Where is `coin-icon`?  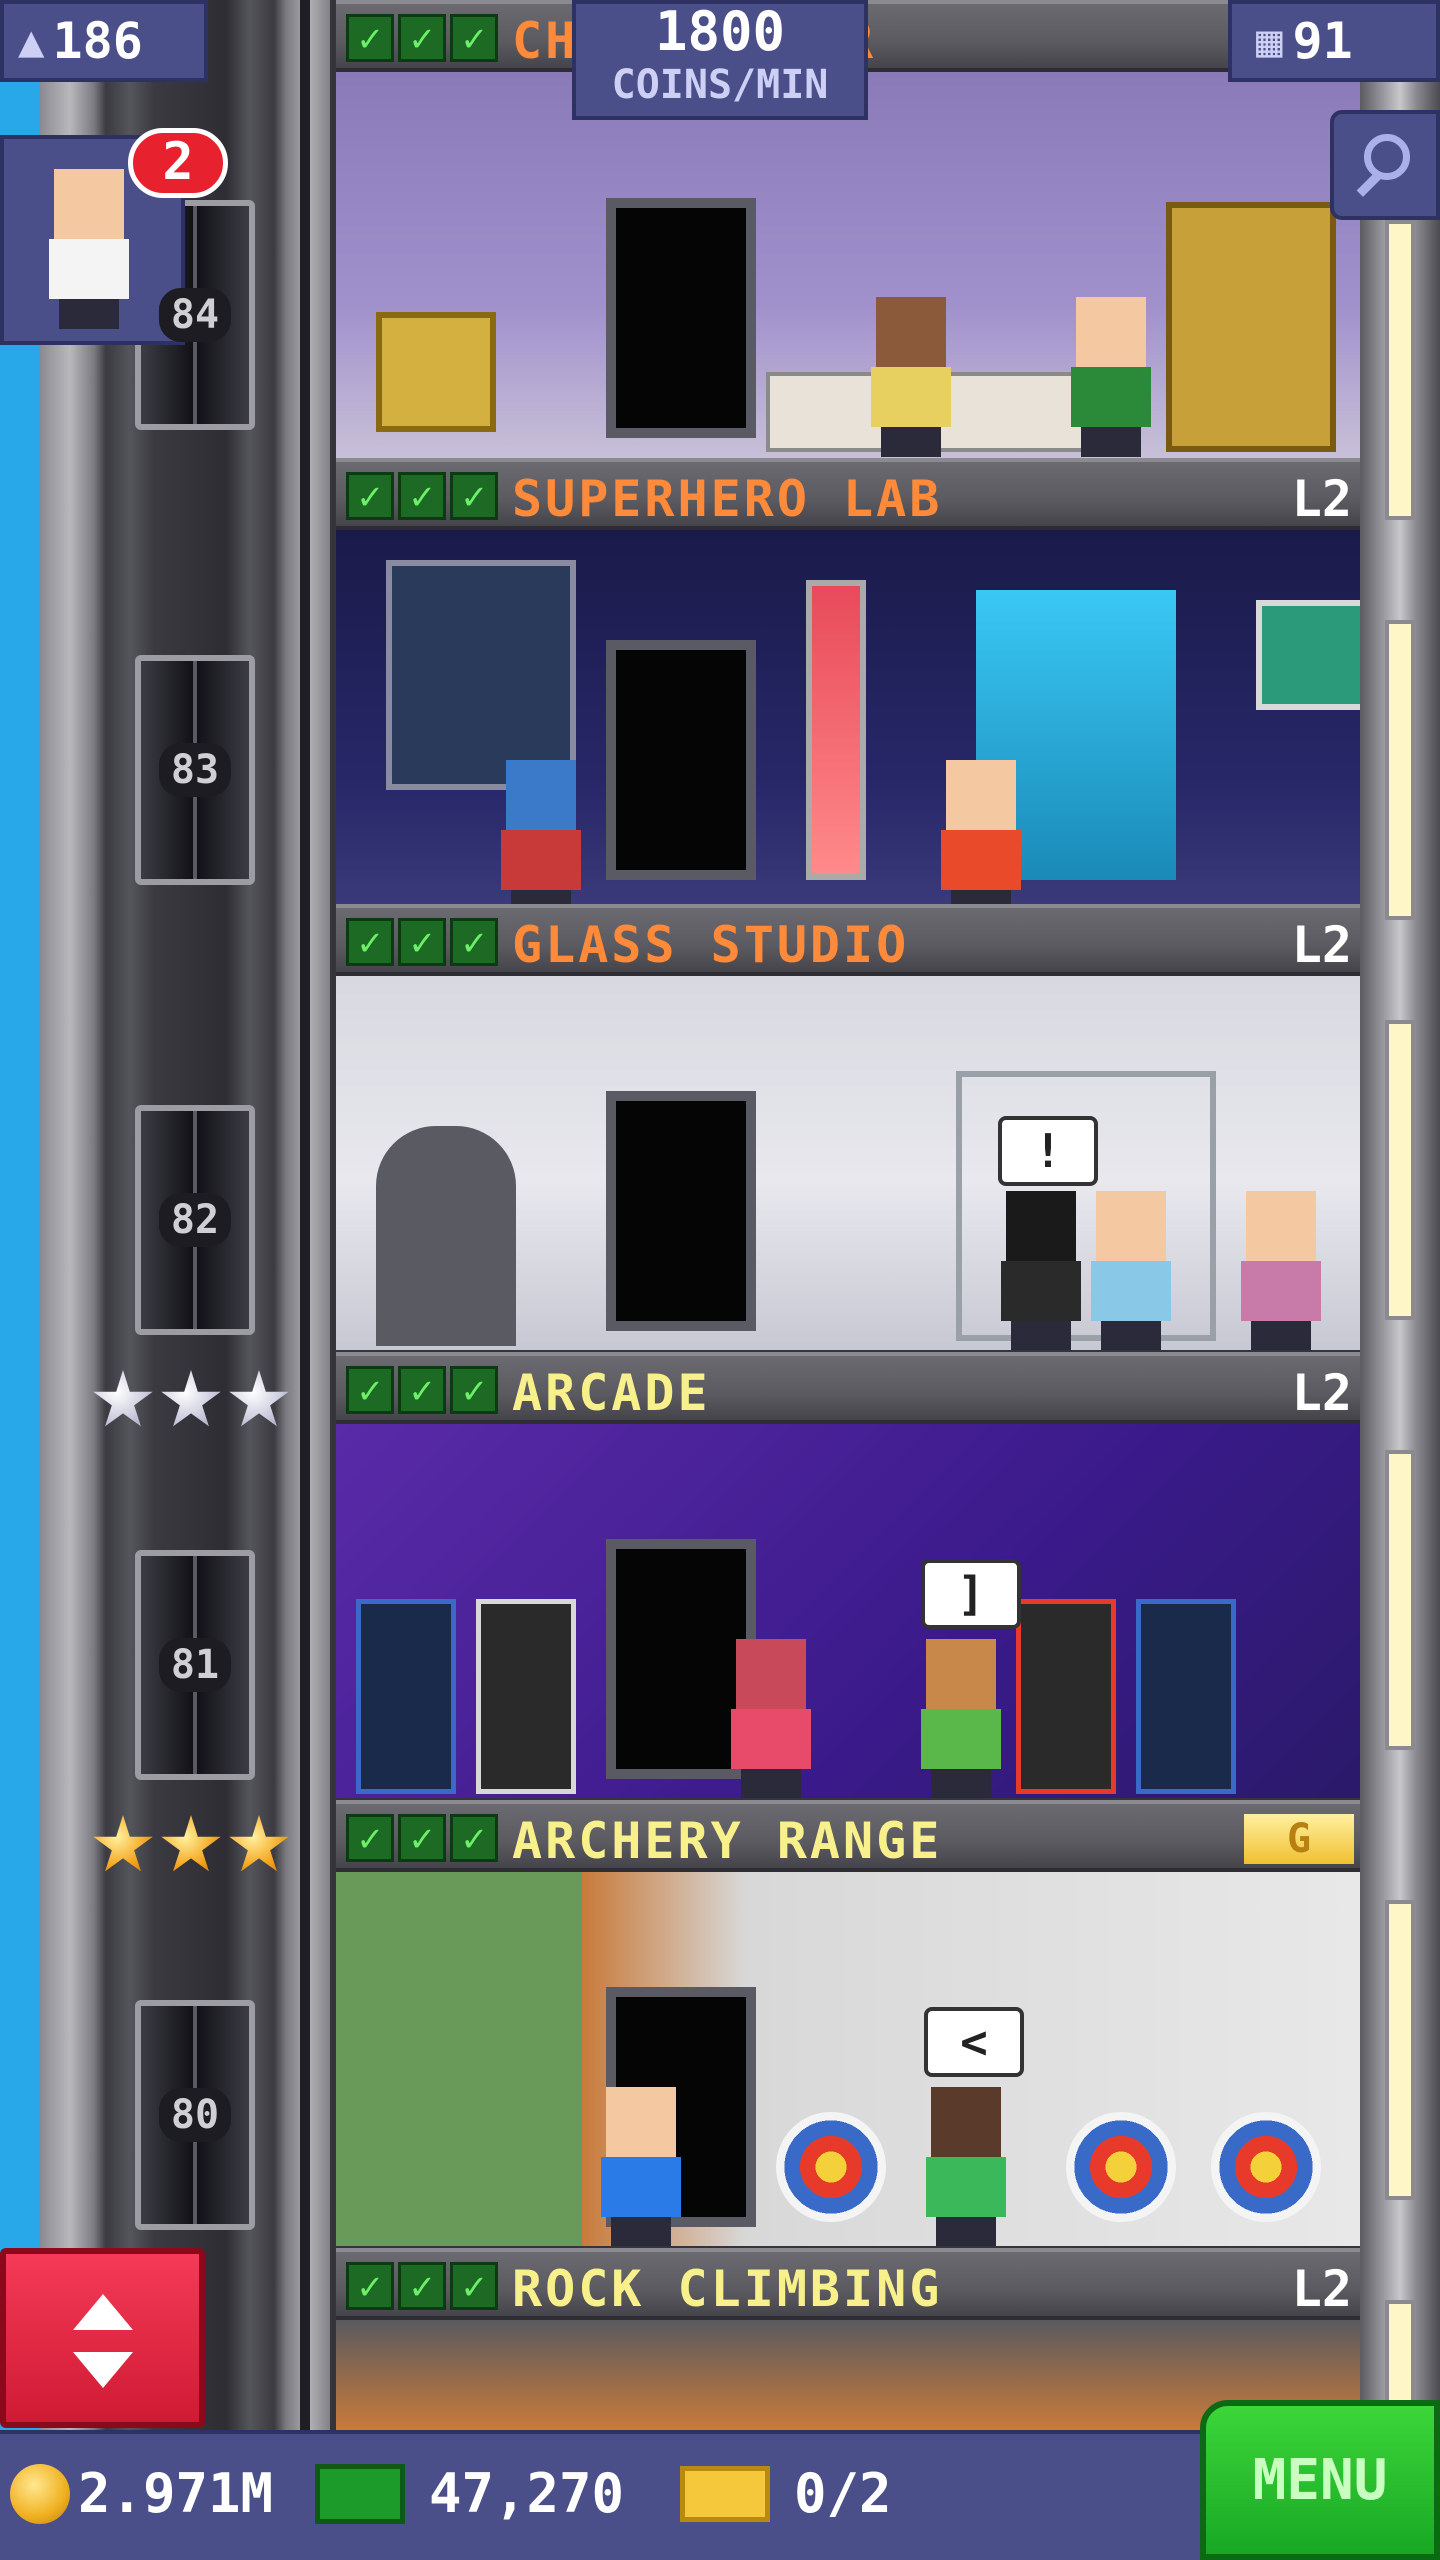
coin-icon is located at coordinates (40, 2493).